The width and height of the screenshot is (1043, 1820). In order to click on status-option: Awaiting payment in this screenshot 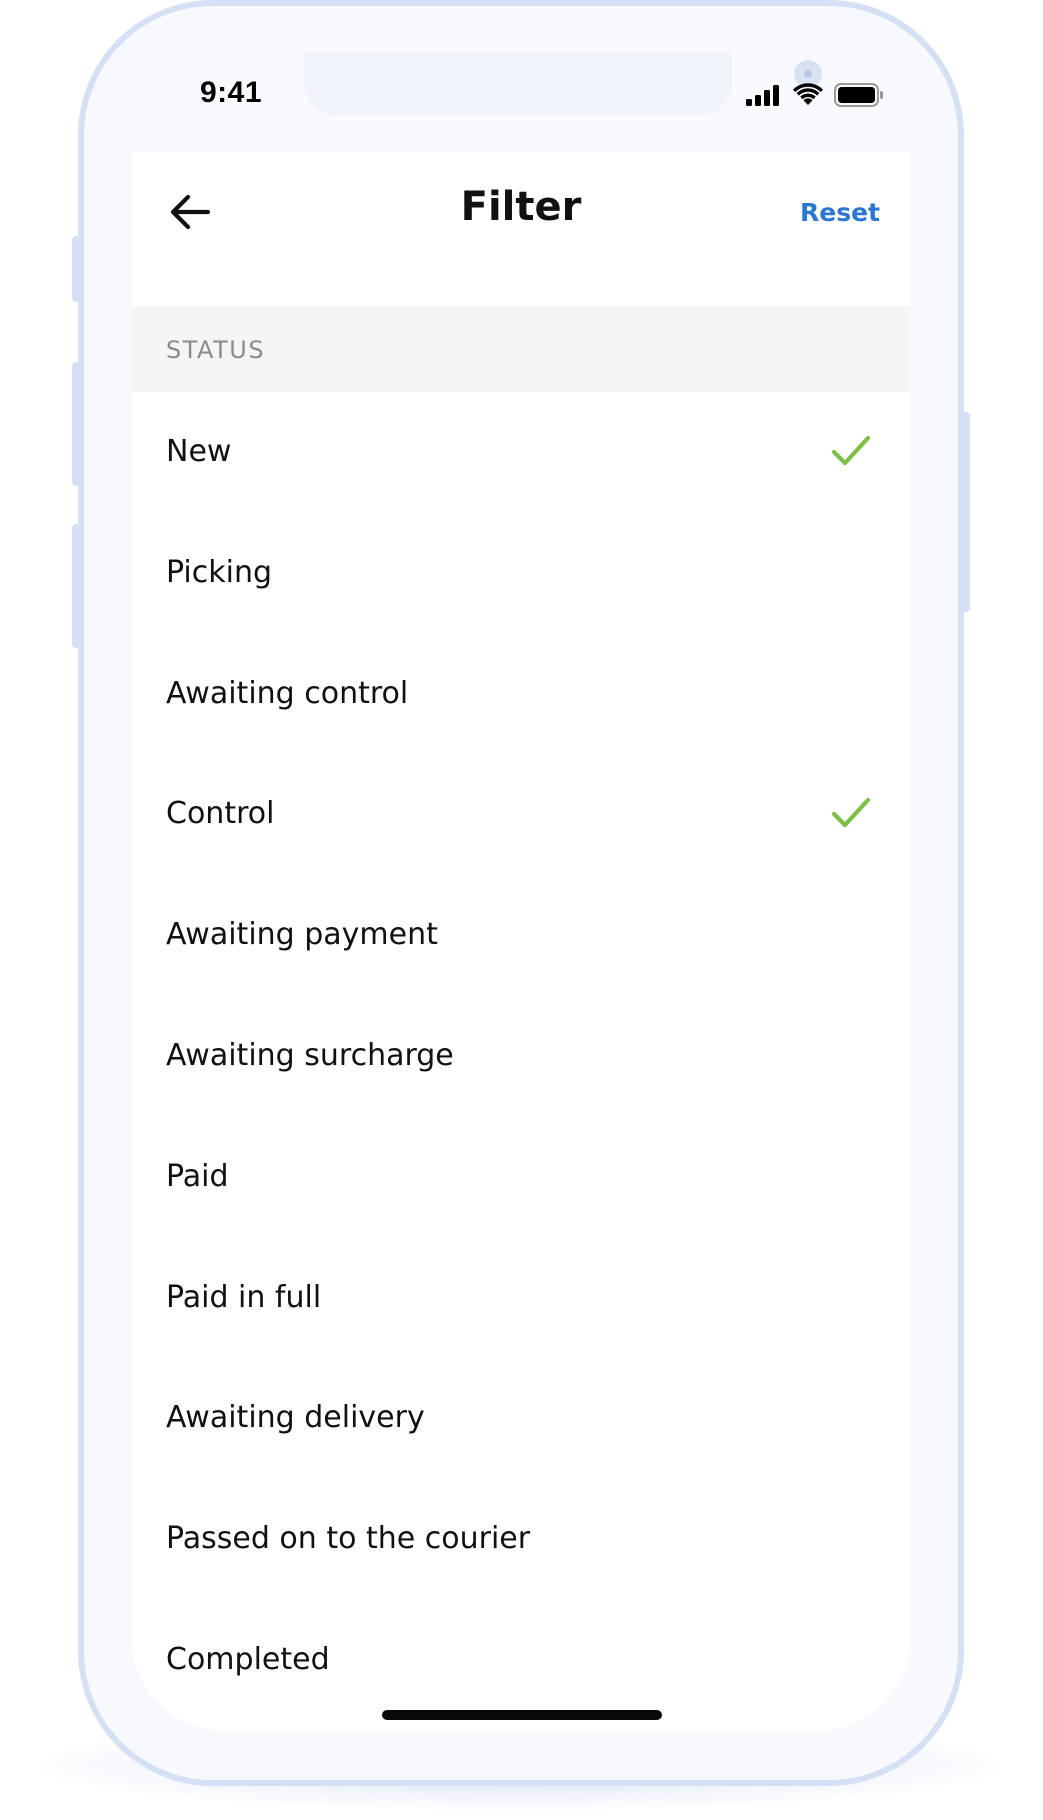, I will do `click(521, 935)`.